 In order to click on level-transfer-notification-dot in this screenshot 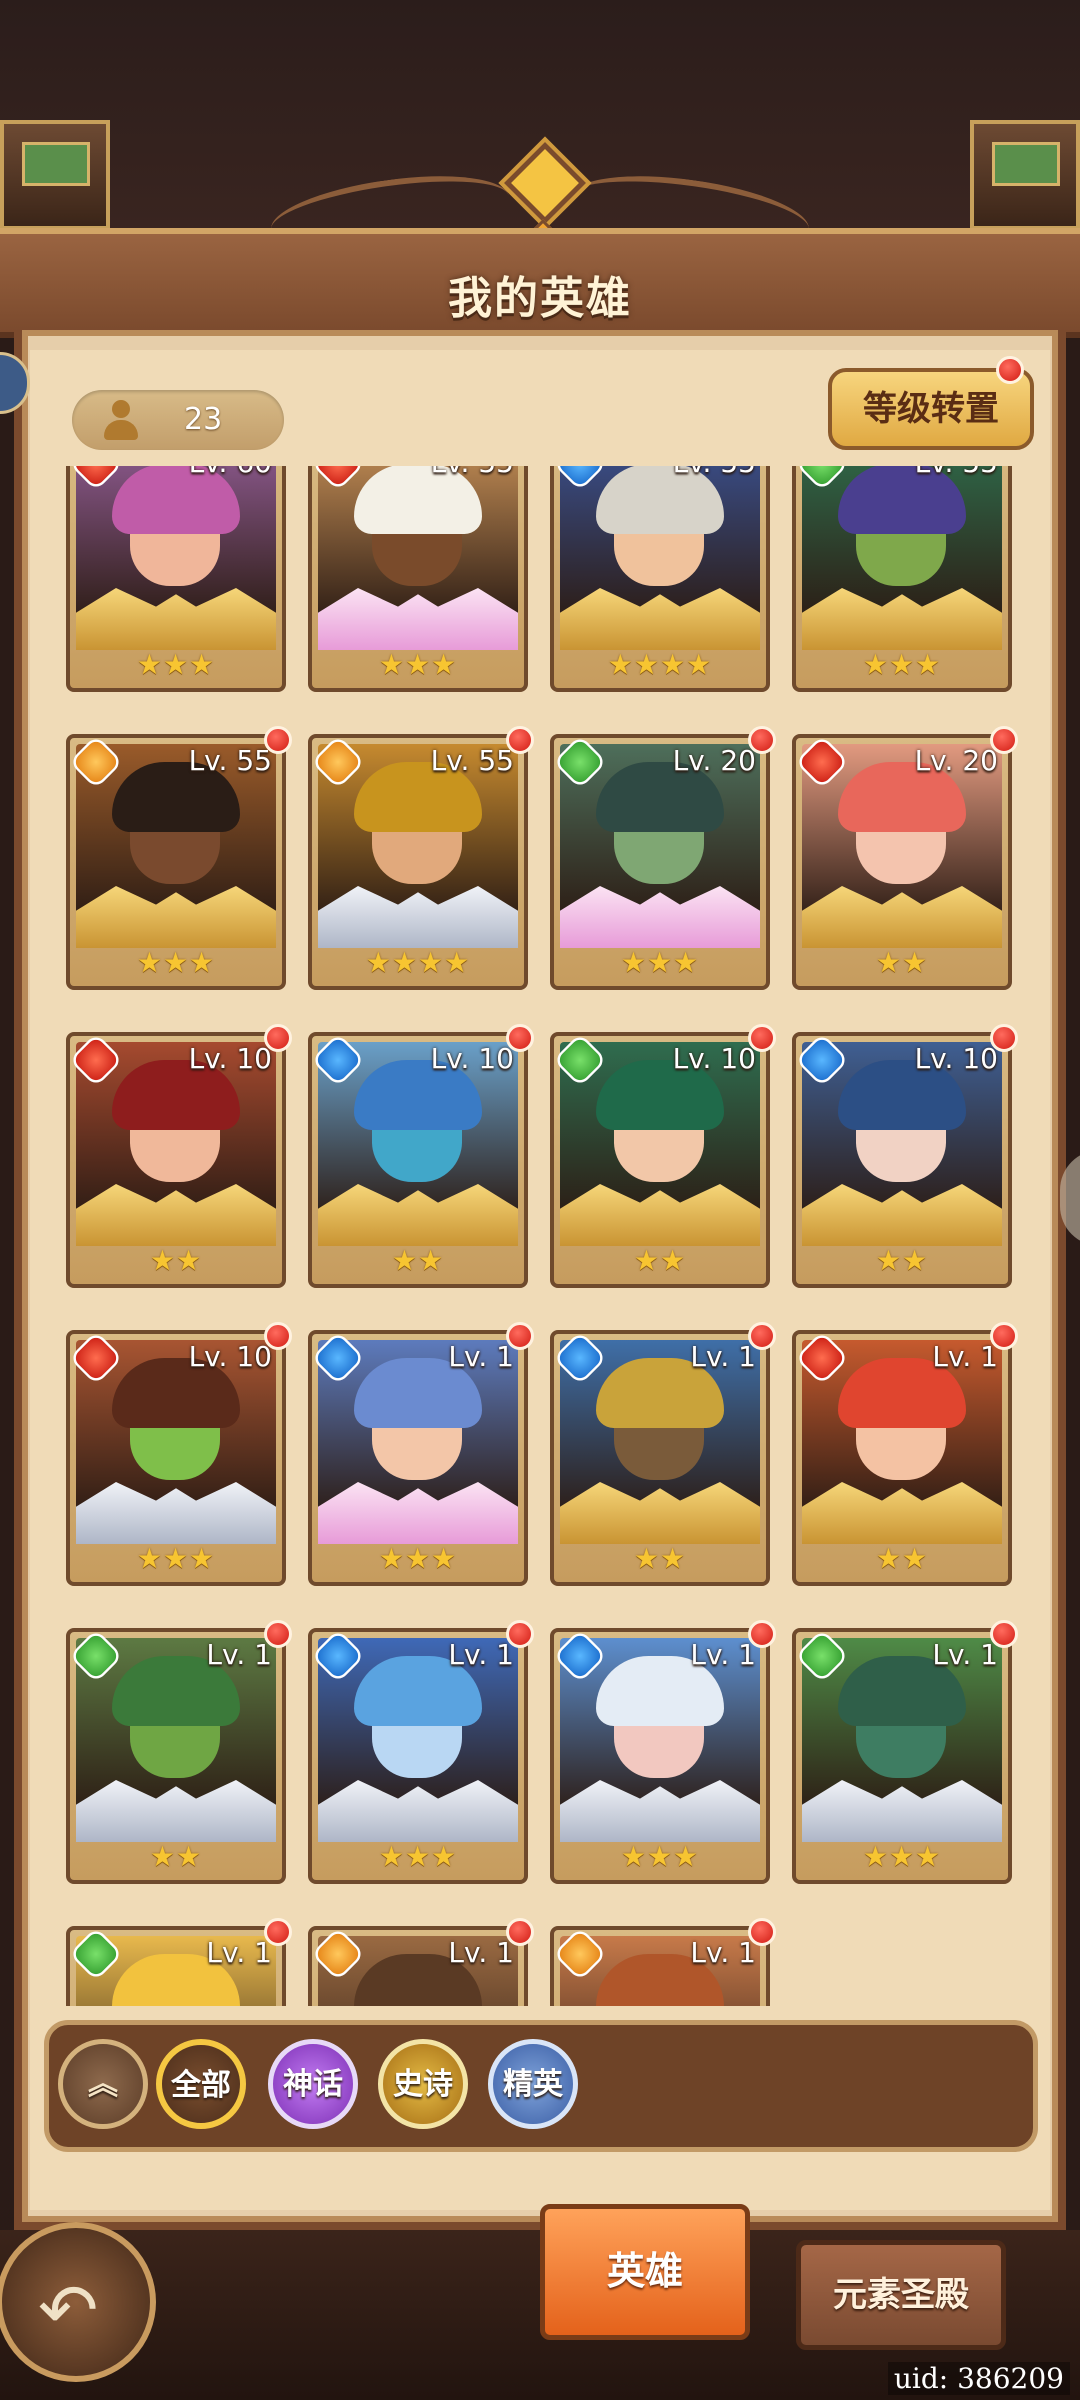, I will do `click(1010, 370)`.